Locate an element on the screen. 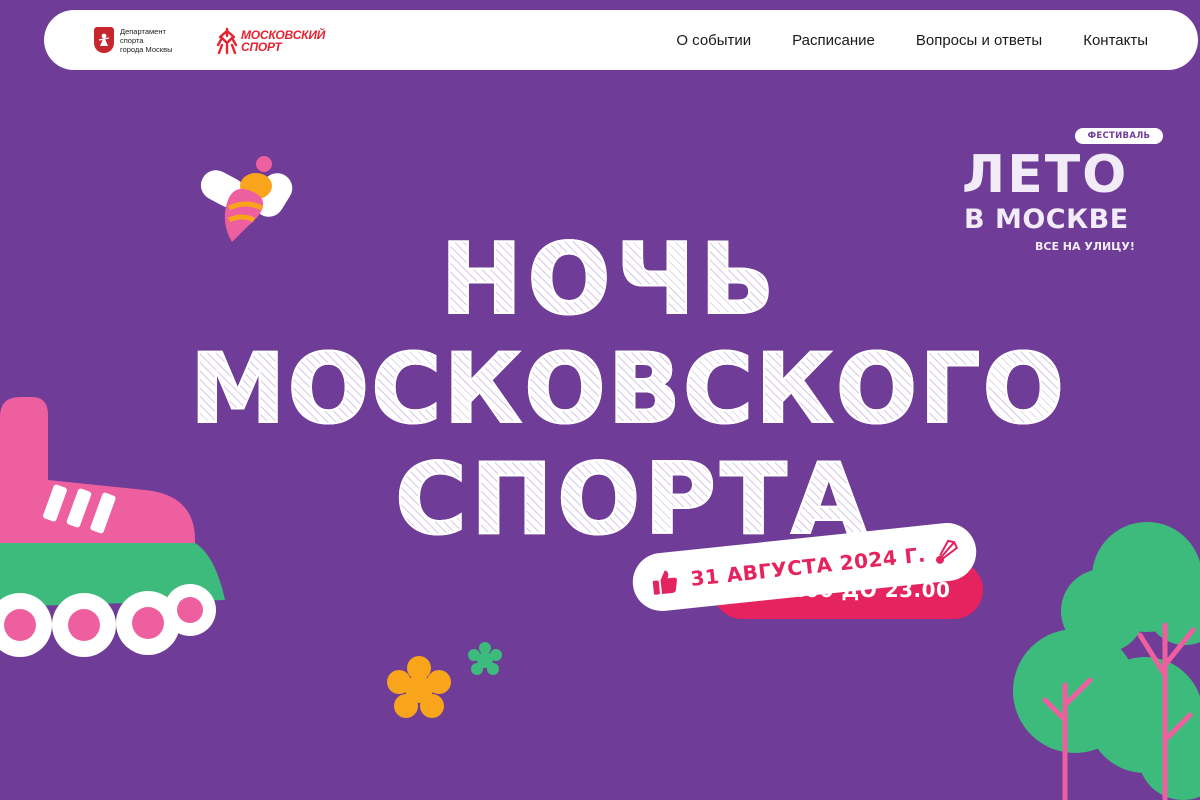 The height and width of the screenshot is (800, 1200). thumbs-up-icon is located at coordinates (664, 582).